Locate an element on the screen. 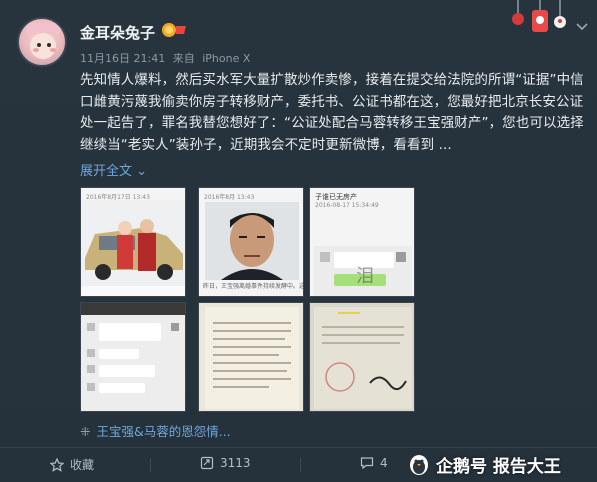  post-meta: 11月16日 21:41 来自 iPhone X is located at coordinates (167, 58).